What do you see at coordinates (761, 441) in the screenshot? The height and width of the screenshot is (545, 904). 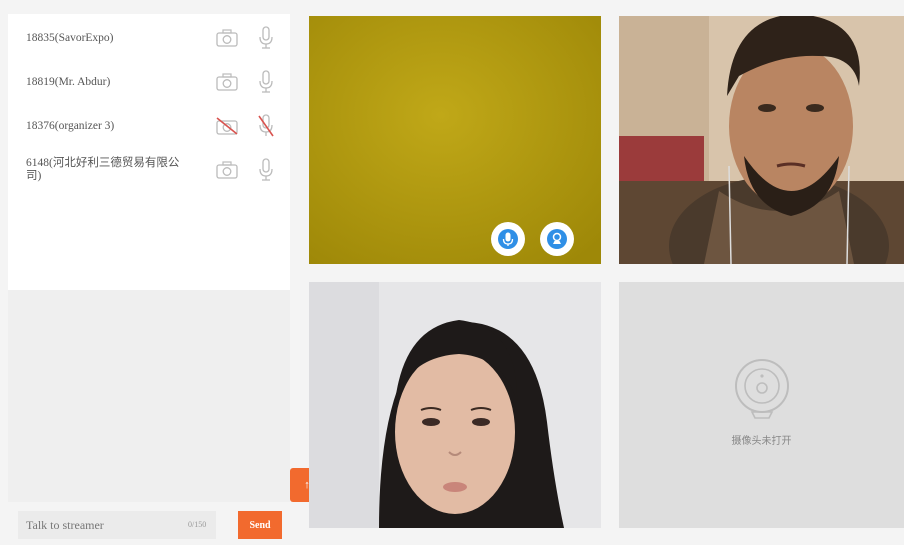 I see `camera-off-label: 摄像头未打开` at bounding box center [761, 441].